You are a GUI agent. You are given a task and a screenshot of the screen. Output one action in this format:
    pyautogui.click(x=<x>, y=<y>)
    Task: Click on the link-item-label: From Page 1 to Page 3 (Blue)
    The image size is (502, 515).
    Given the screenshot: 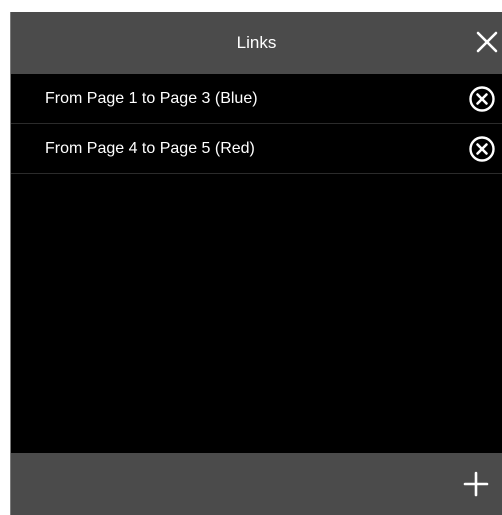 What is the action you would take?
    pyautogui.click(x=151, y=98)
    